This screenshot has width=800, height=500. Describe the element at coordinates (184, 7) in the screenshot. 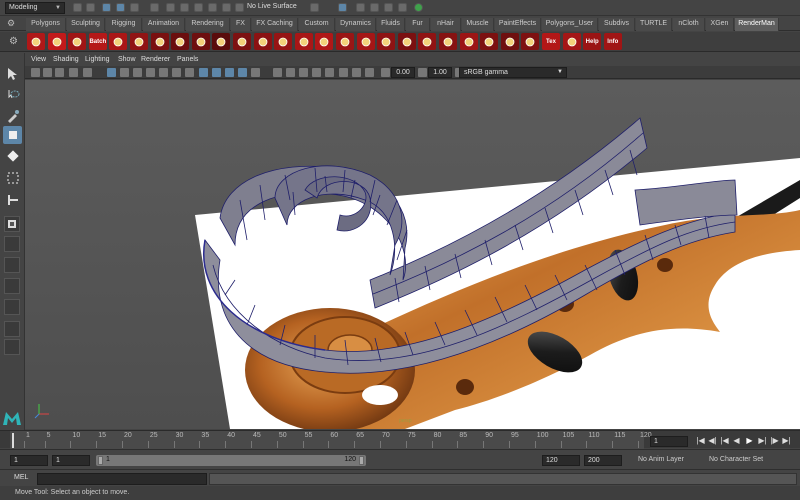

I see `snap-curve-icon` at that location.